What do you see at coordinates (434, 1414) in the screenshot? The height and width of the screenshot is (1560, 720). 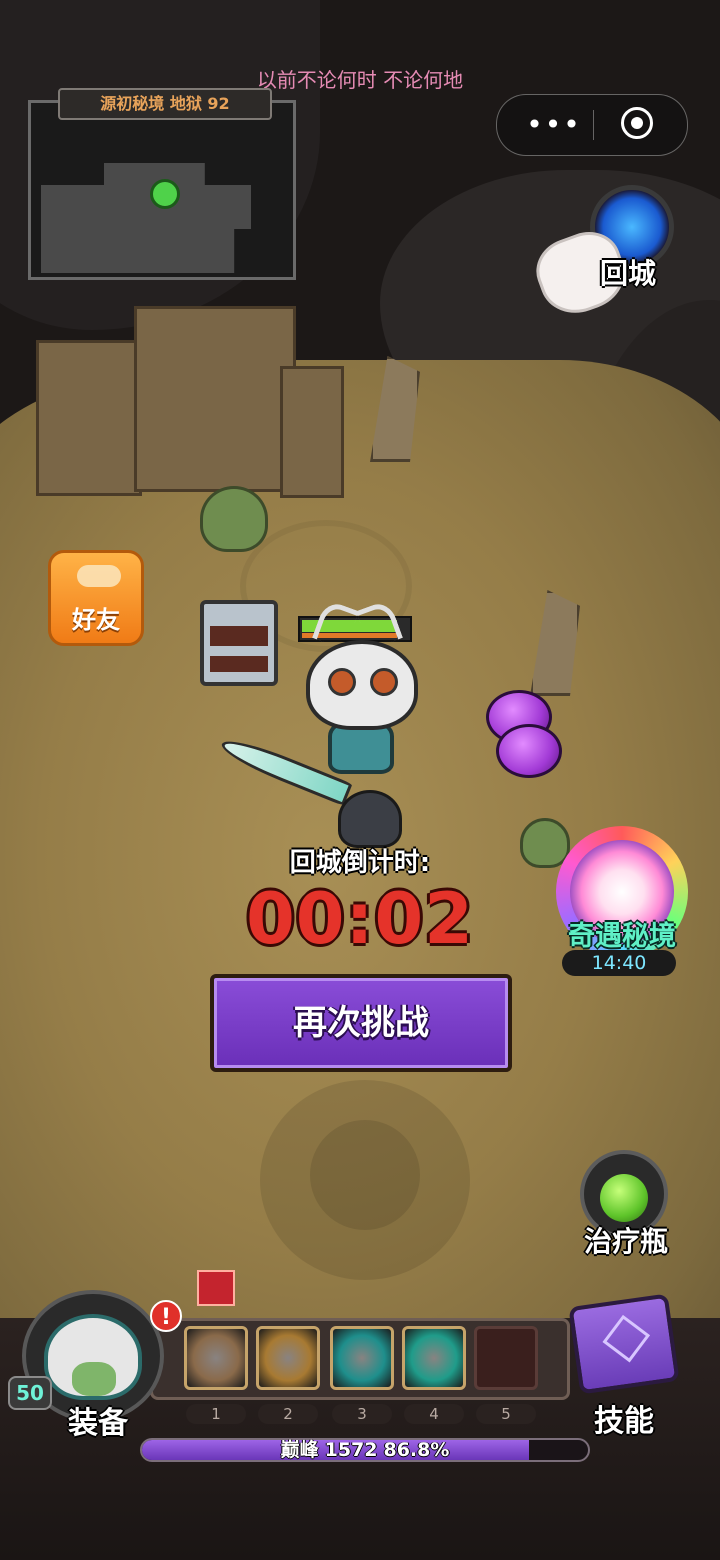 I see `skill-slot-number: 4` at bounding box center [434, 1414].